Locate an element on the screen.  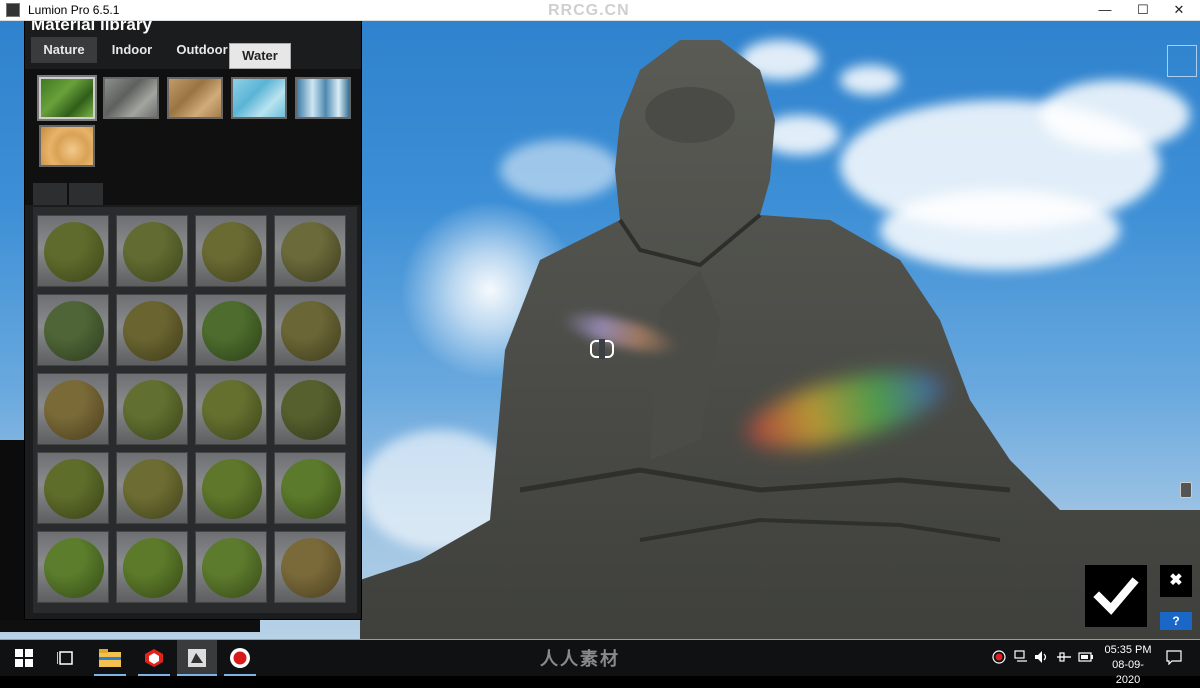
placement-cursor is located at coordinates (602, 349).